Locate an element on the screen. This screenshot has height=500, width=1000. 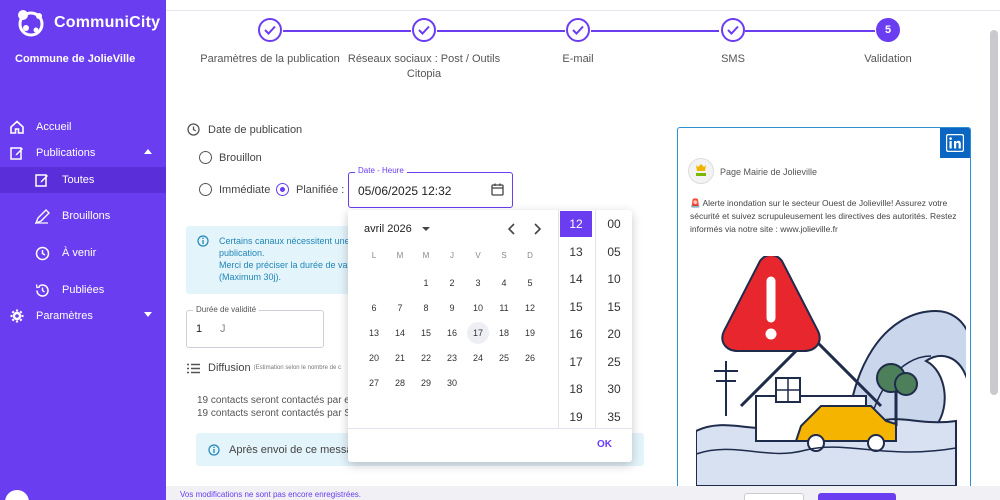
step-sms: SMS is located at coordinates (733, 42).